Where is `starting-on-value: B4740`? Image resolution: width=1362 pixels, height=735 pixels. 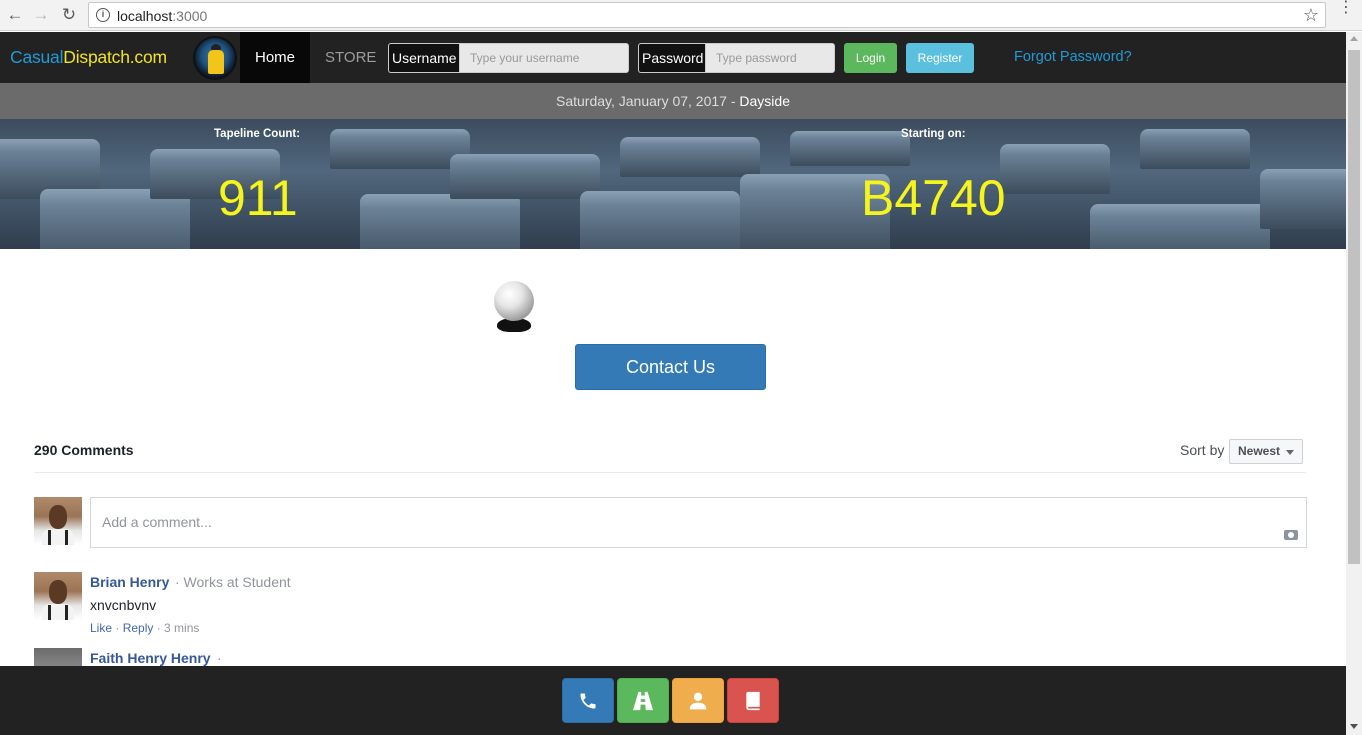
starting-on-value: B4740 is located at coordinates (933, 198).